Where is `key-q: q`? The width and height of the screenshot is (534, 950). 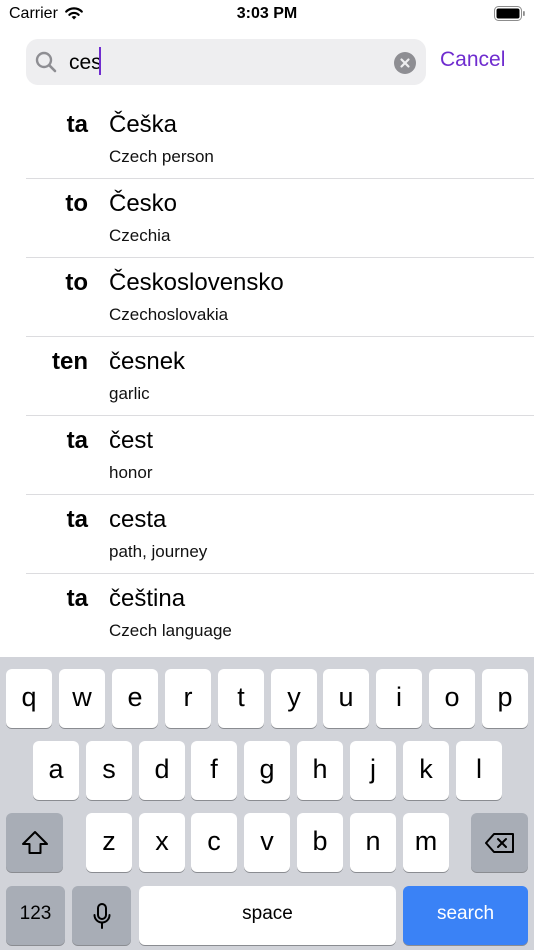 key-q: q is located at coordinates (29, 698).